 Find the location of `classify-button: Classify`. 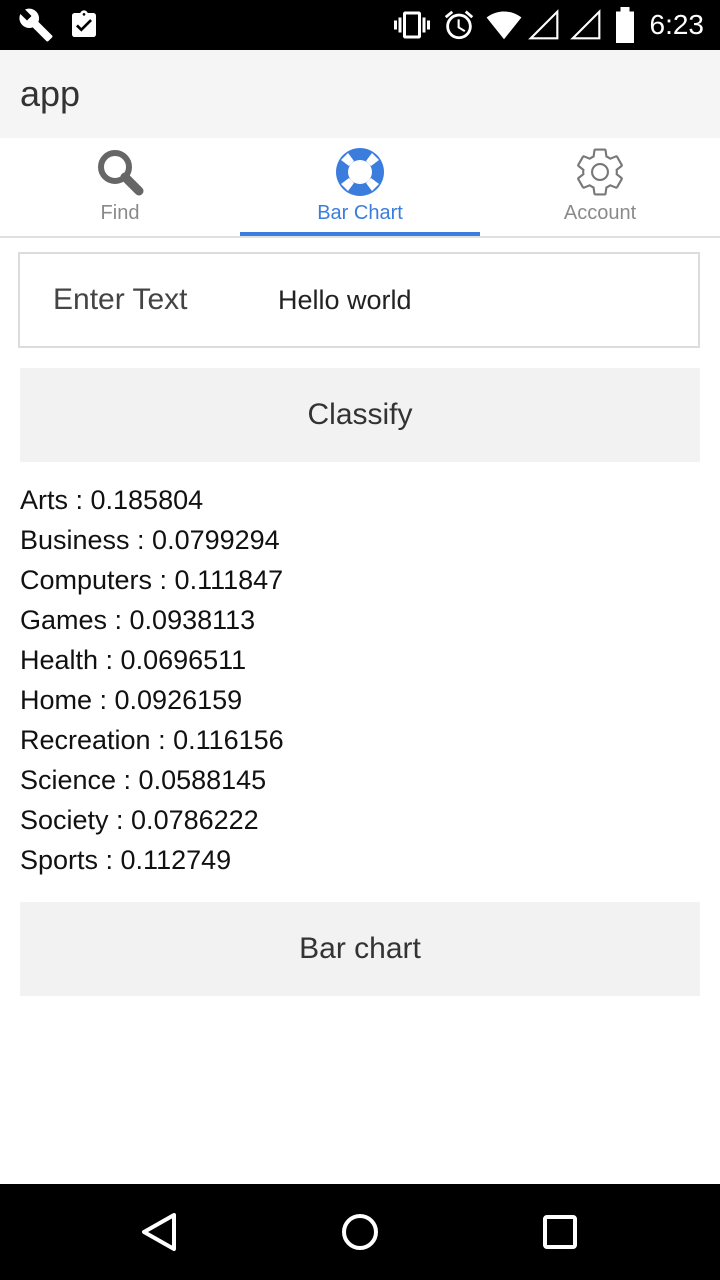

classify-button: Classify is located at coordinates (360, 415).